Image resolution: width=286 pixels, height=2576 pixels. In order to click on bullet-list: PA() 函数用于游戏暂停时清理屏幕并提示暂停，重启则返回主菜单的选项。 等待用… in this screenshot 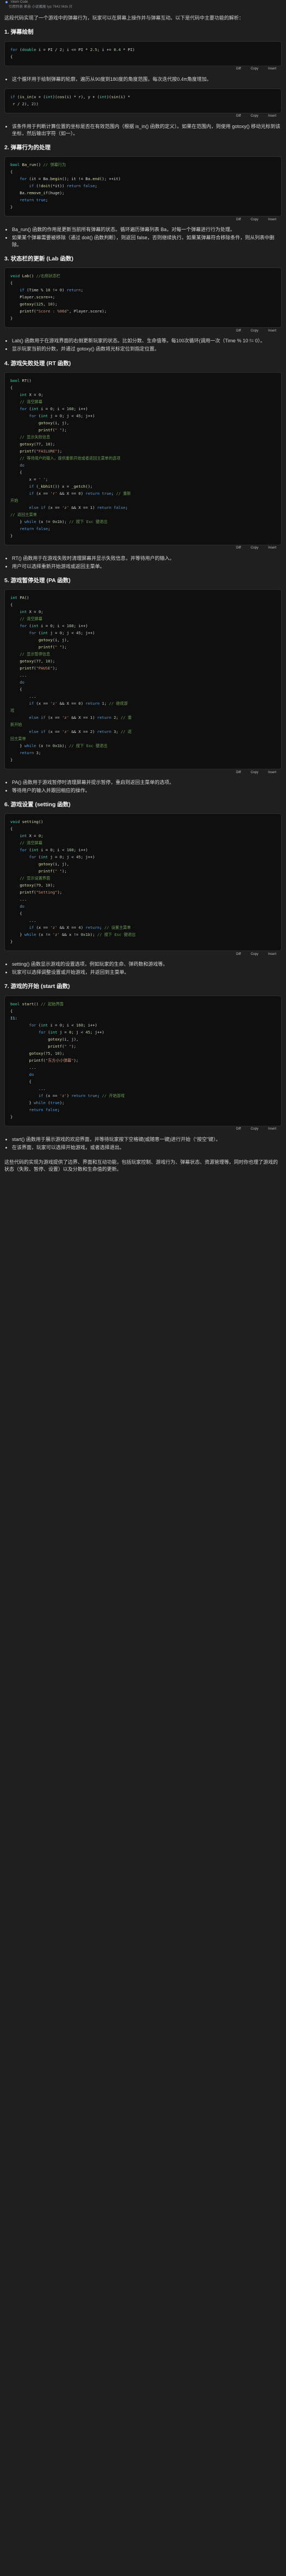, I will do `click(143, 786)`.